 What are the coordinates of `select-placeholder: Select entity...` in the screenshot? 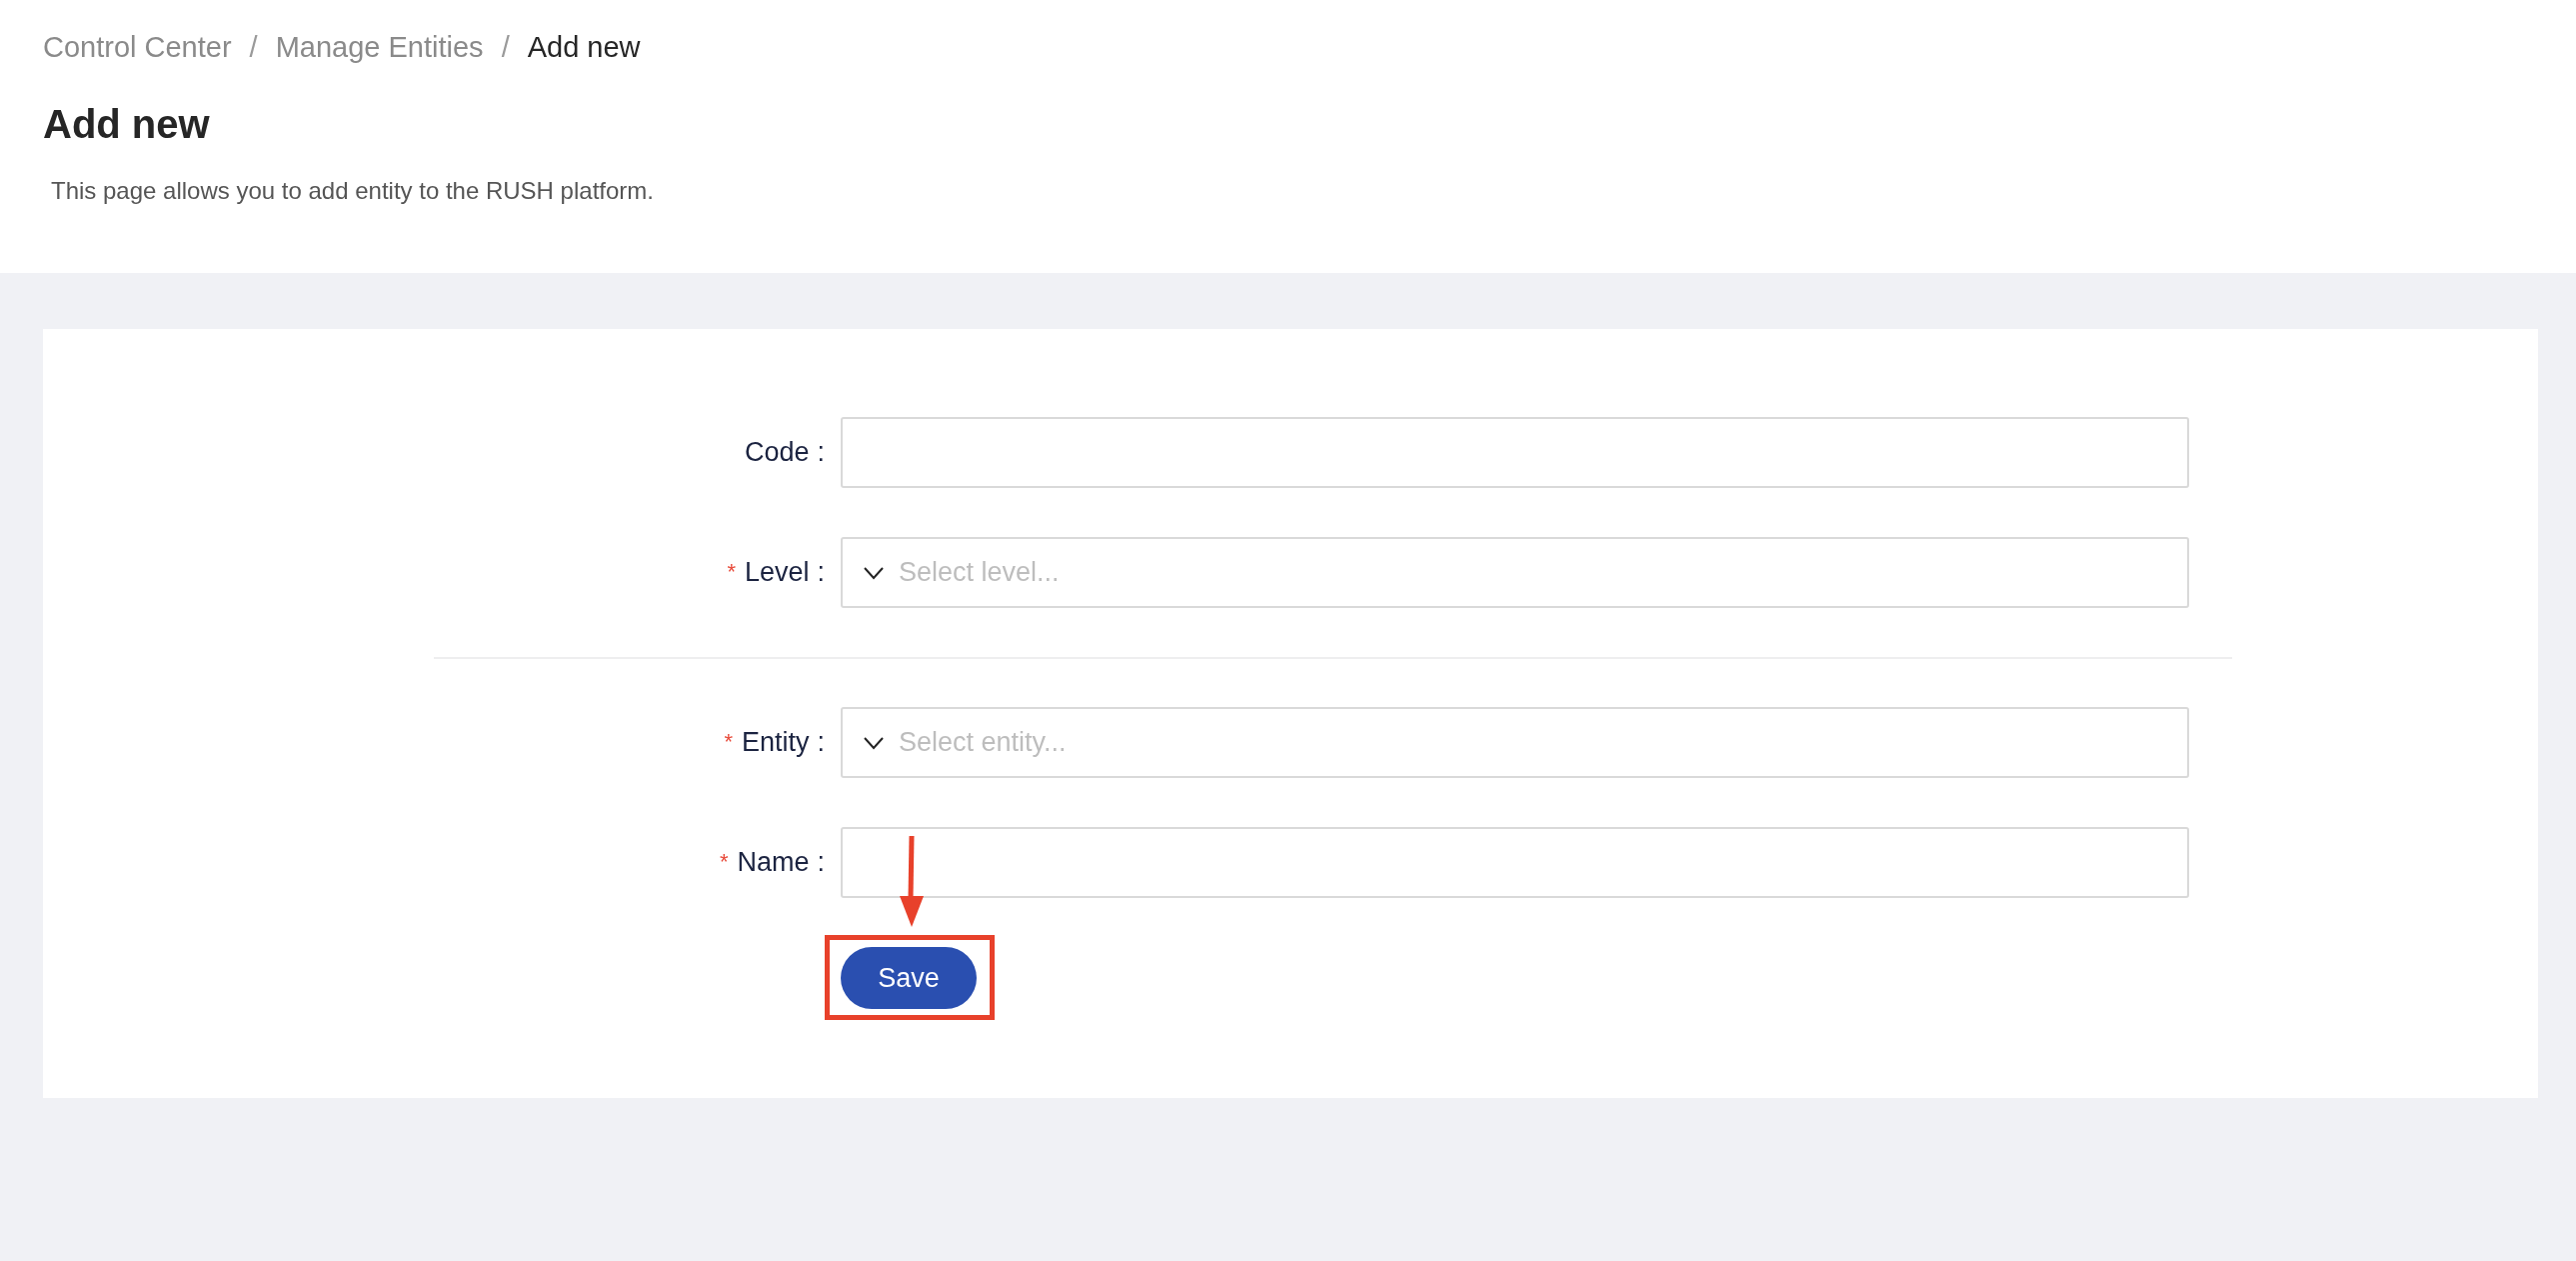 It's located at (983, 742).